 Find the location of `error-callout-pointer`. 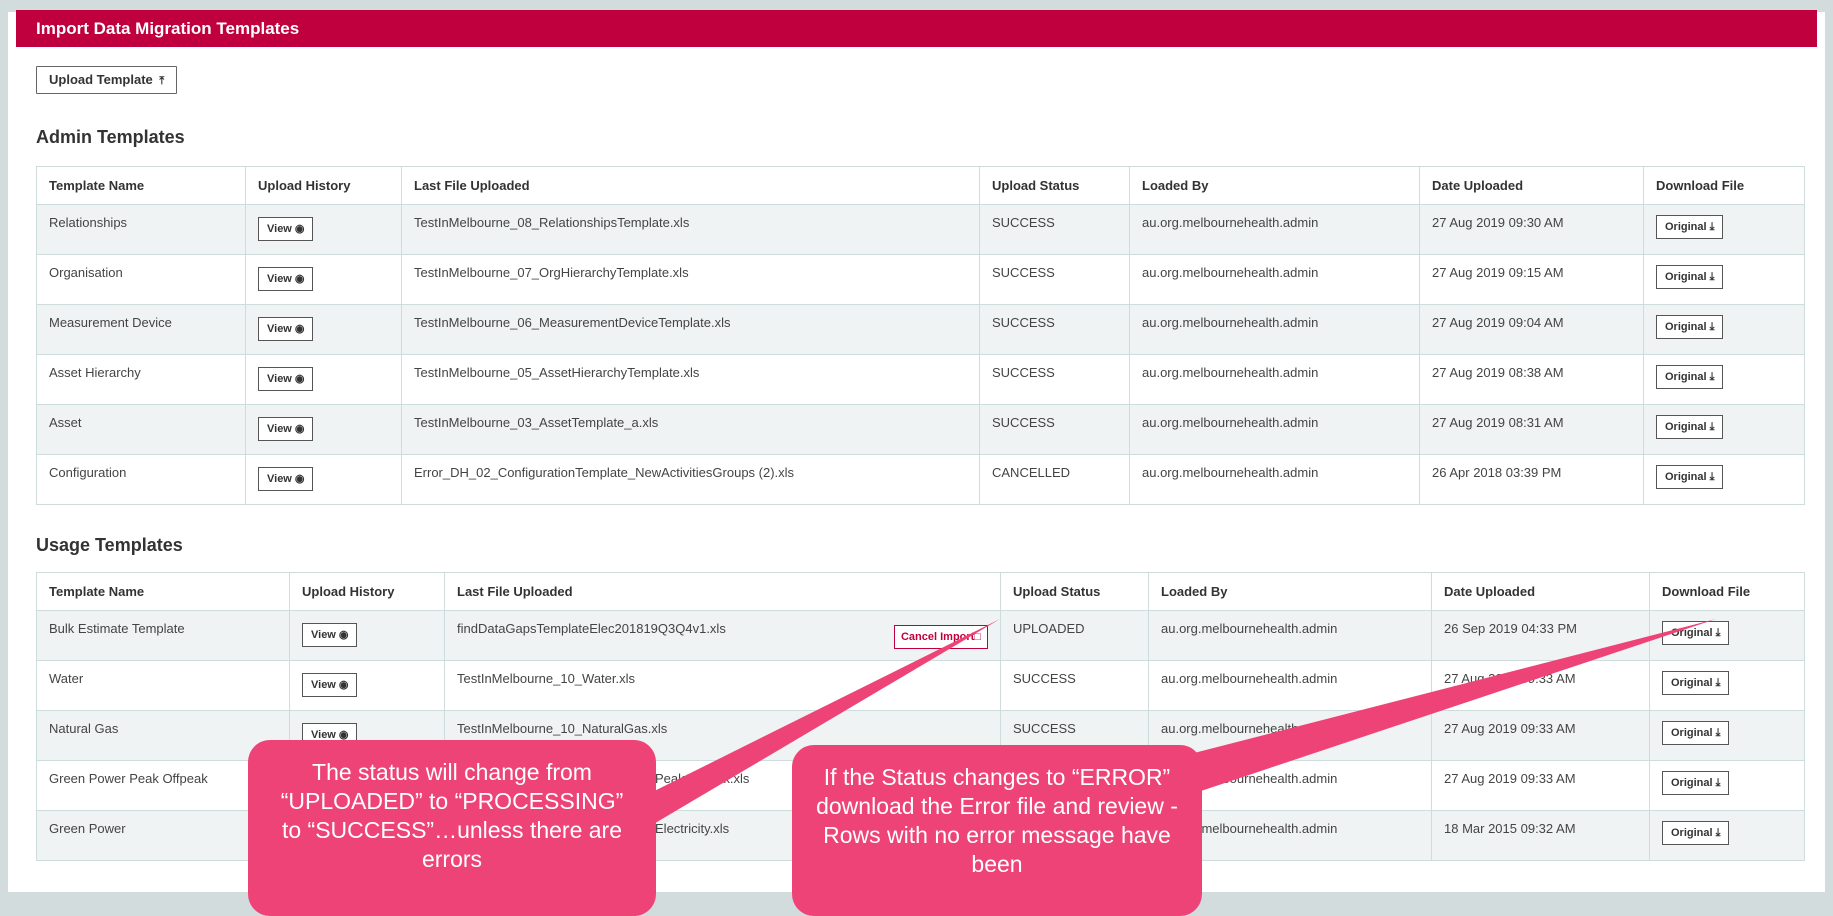

error-callout-pointer is located at coordinates (1418, 713).